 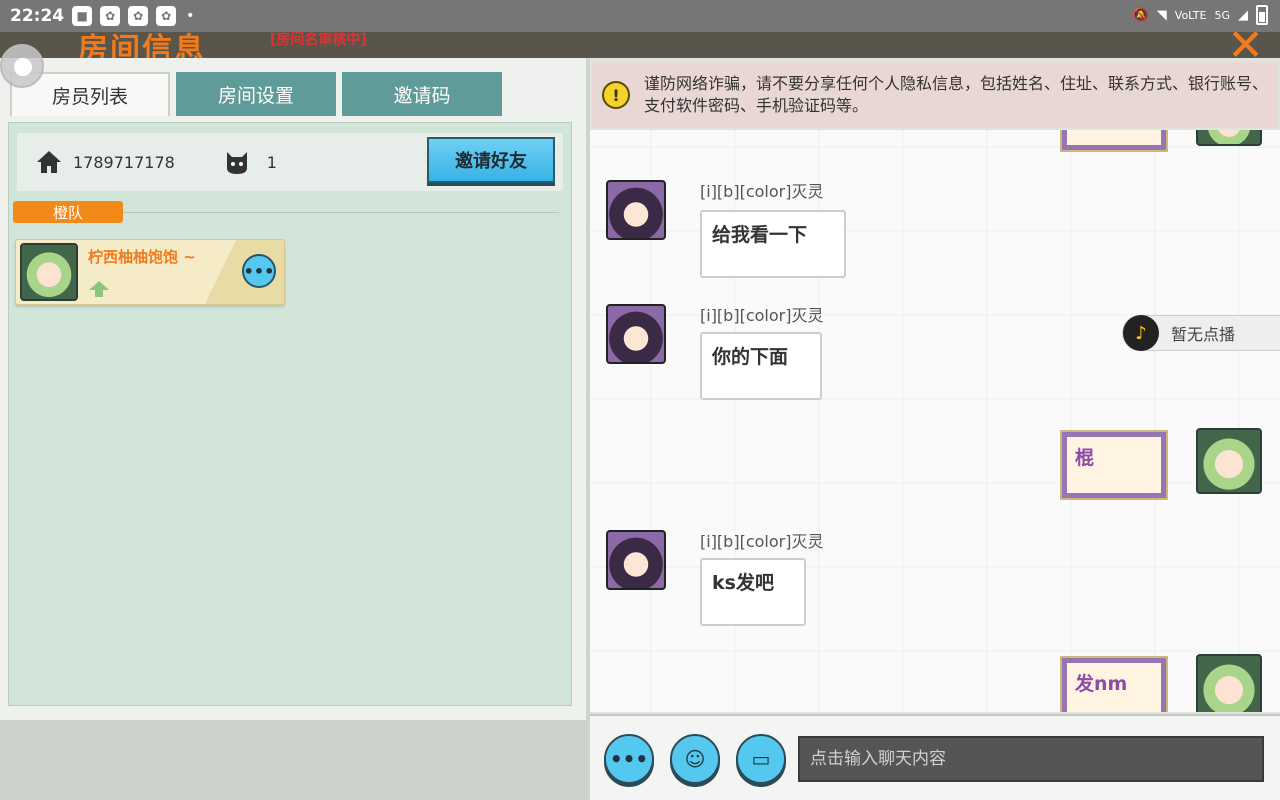 I want to click on music-label: 暂无点播, so click(x=1203, y=334).